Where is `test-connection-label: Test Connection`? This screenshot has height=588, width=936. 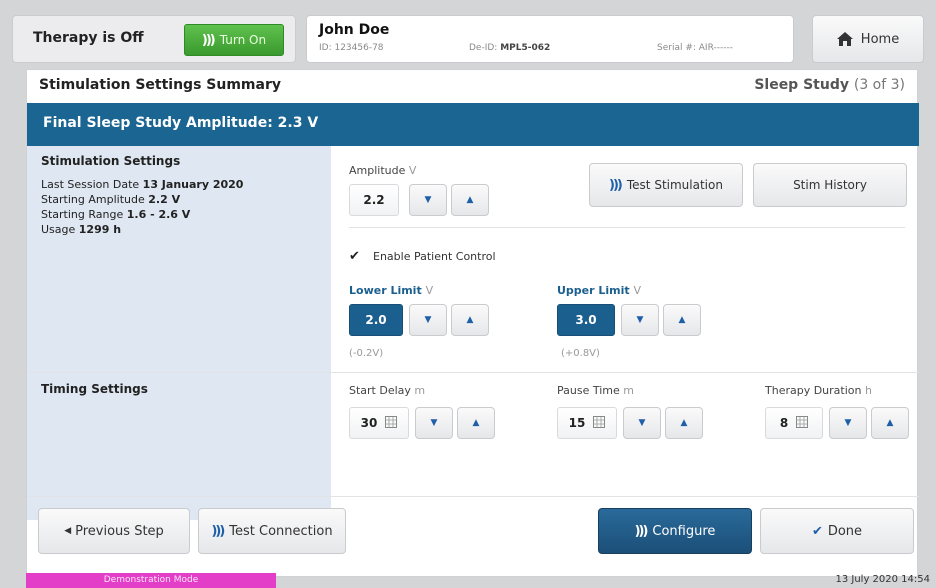 test-connection-label: Test Connection is located at coordinates (281, 531).